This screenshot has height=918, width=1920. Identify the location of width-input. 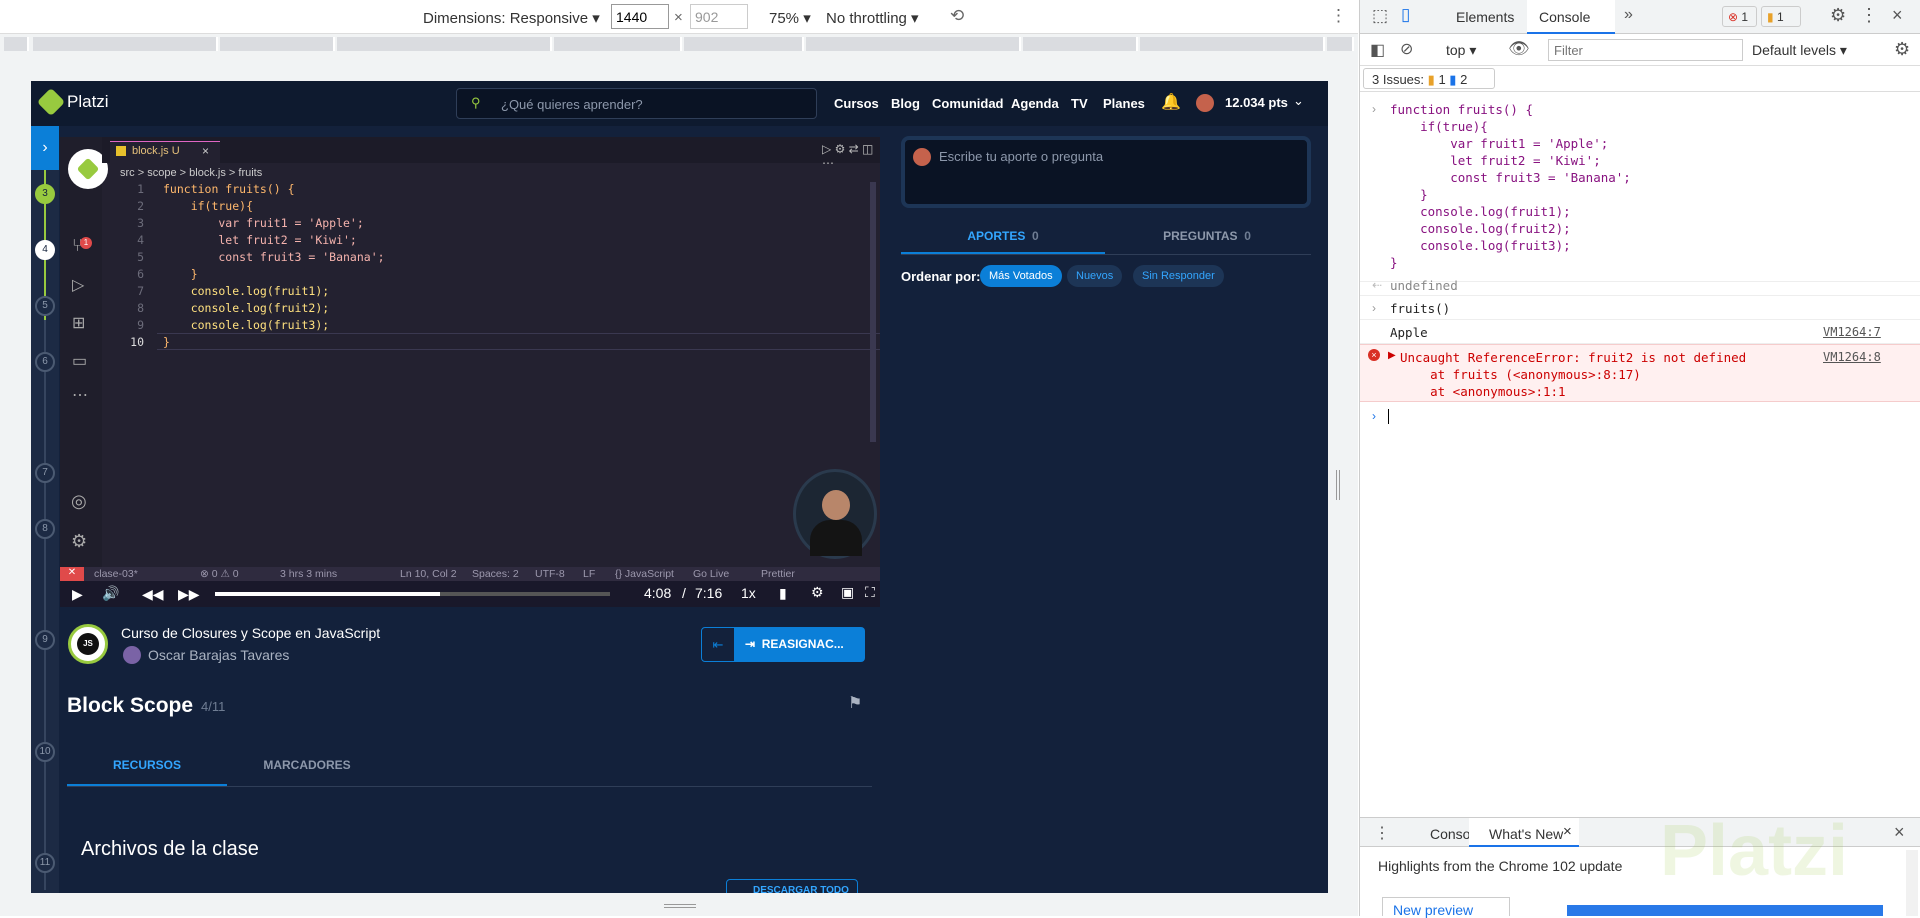
(640, 16).